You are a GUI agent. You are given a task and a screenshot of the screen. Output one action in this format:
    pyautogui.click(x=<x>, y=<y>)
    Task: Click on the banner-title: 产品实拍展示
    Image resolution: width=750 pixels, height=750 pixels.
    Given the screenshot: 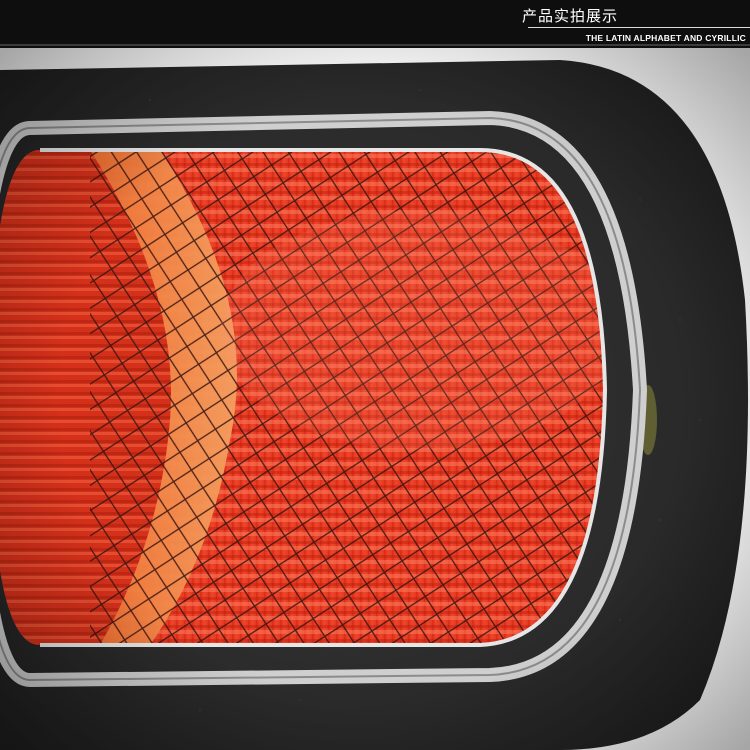 What is the action you would take?
    pyautogui.click(x=569, y=16)
    